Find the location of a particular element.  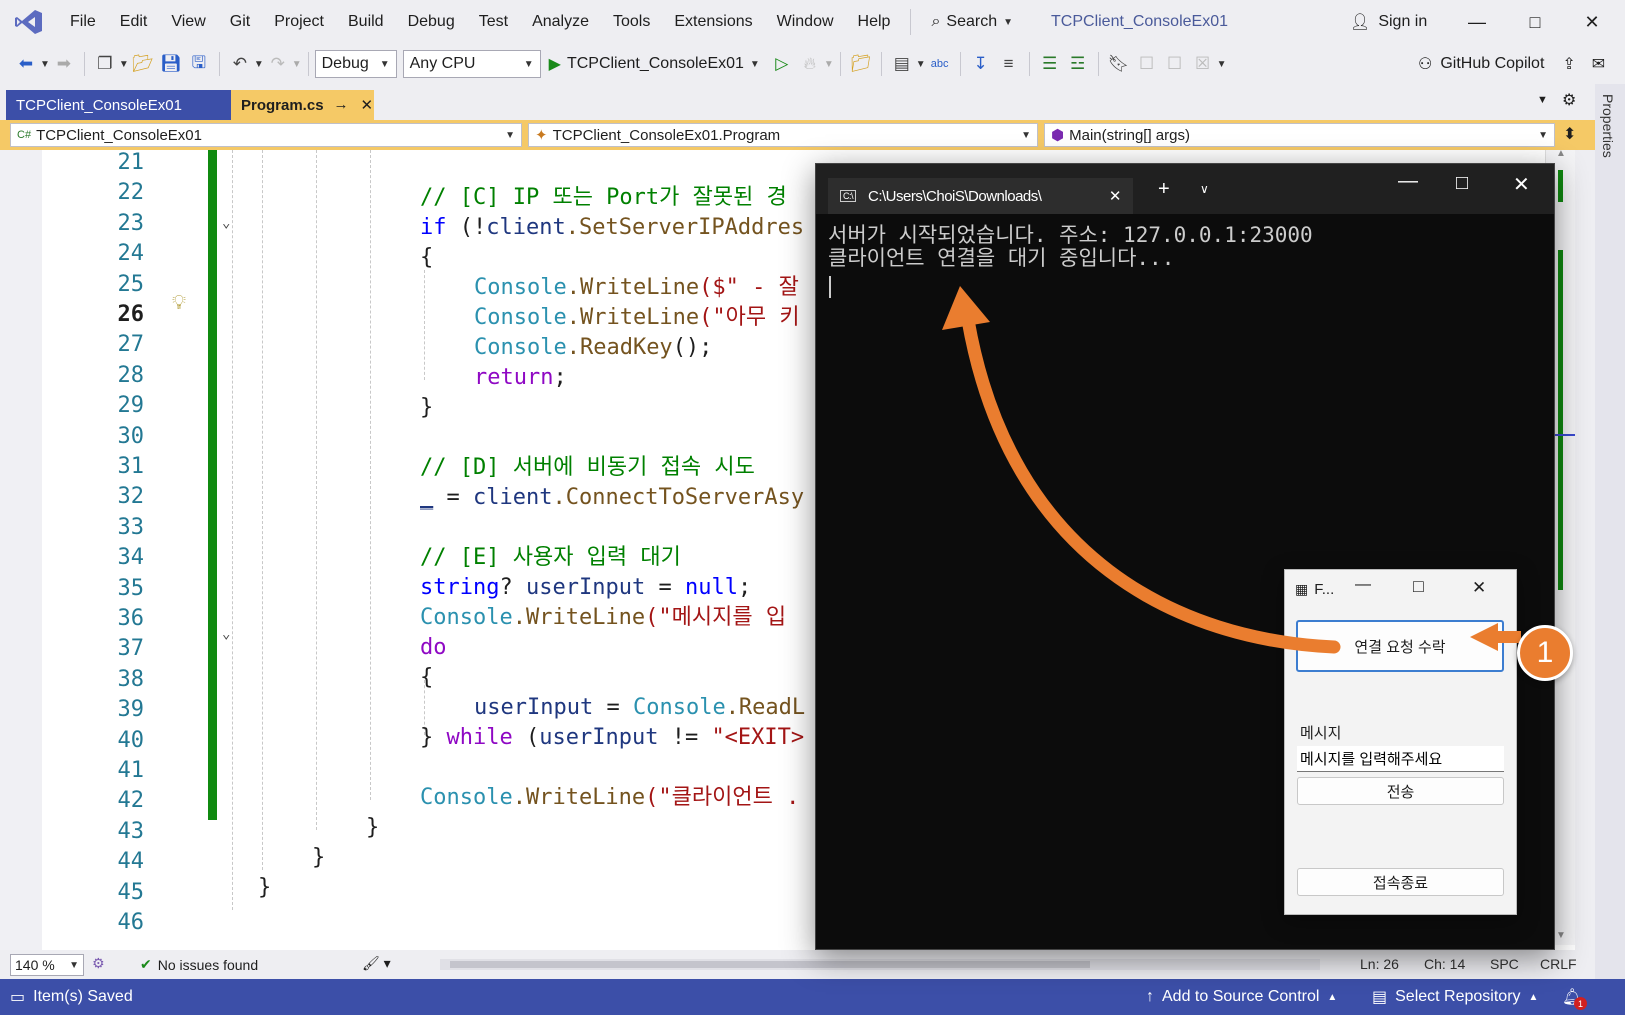

bookmark-icon: 🔖︎ is located at coordinates (1119, 64).